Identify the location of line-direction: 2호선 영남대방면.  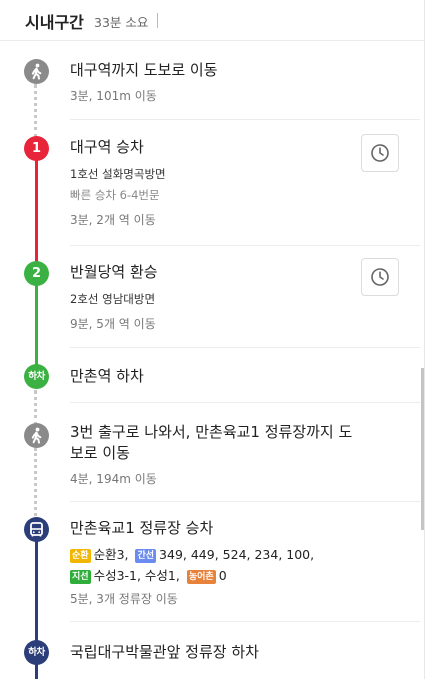
(113, 299).